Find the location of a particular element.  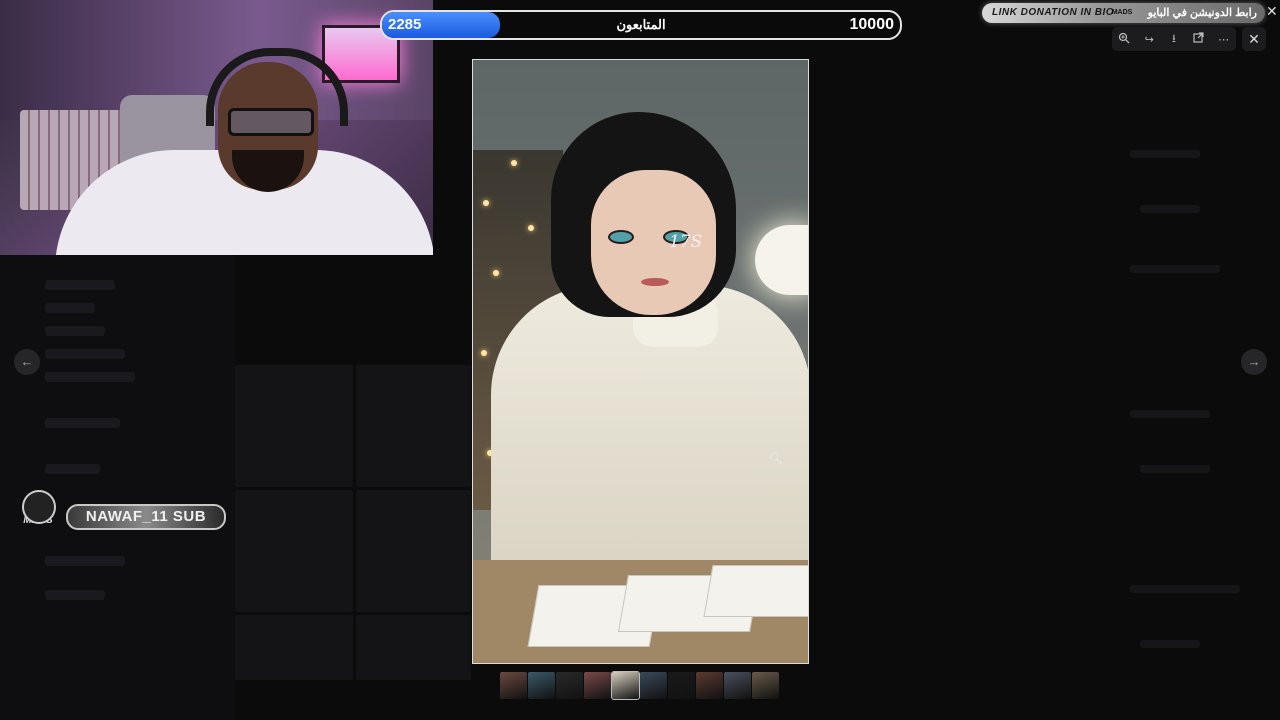

donation-text-ar: رابط الدونيشن في البايو is located at coordinates (1202, 13).